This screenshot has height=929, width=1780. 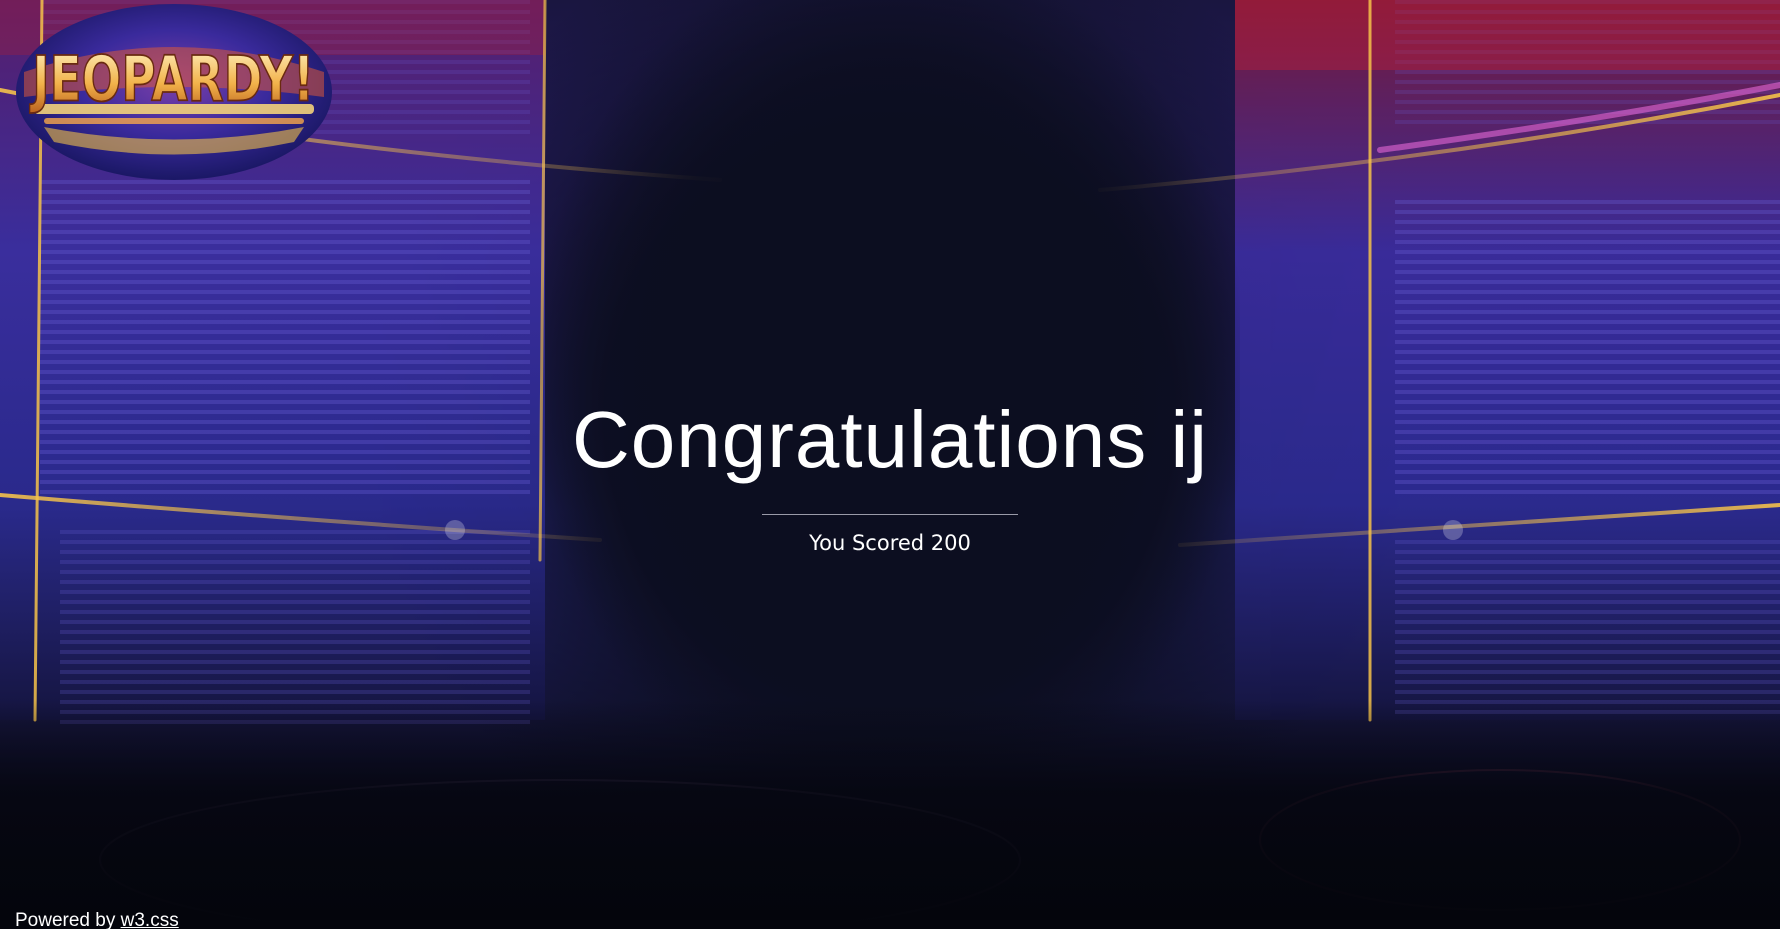 I want to click on logo-wordmark: JEOPARDY!, so click(x=171, y=80).